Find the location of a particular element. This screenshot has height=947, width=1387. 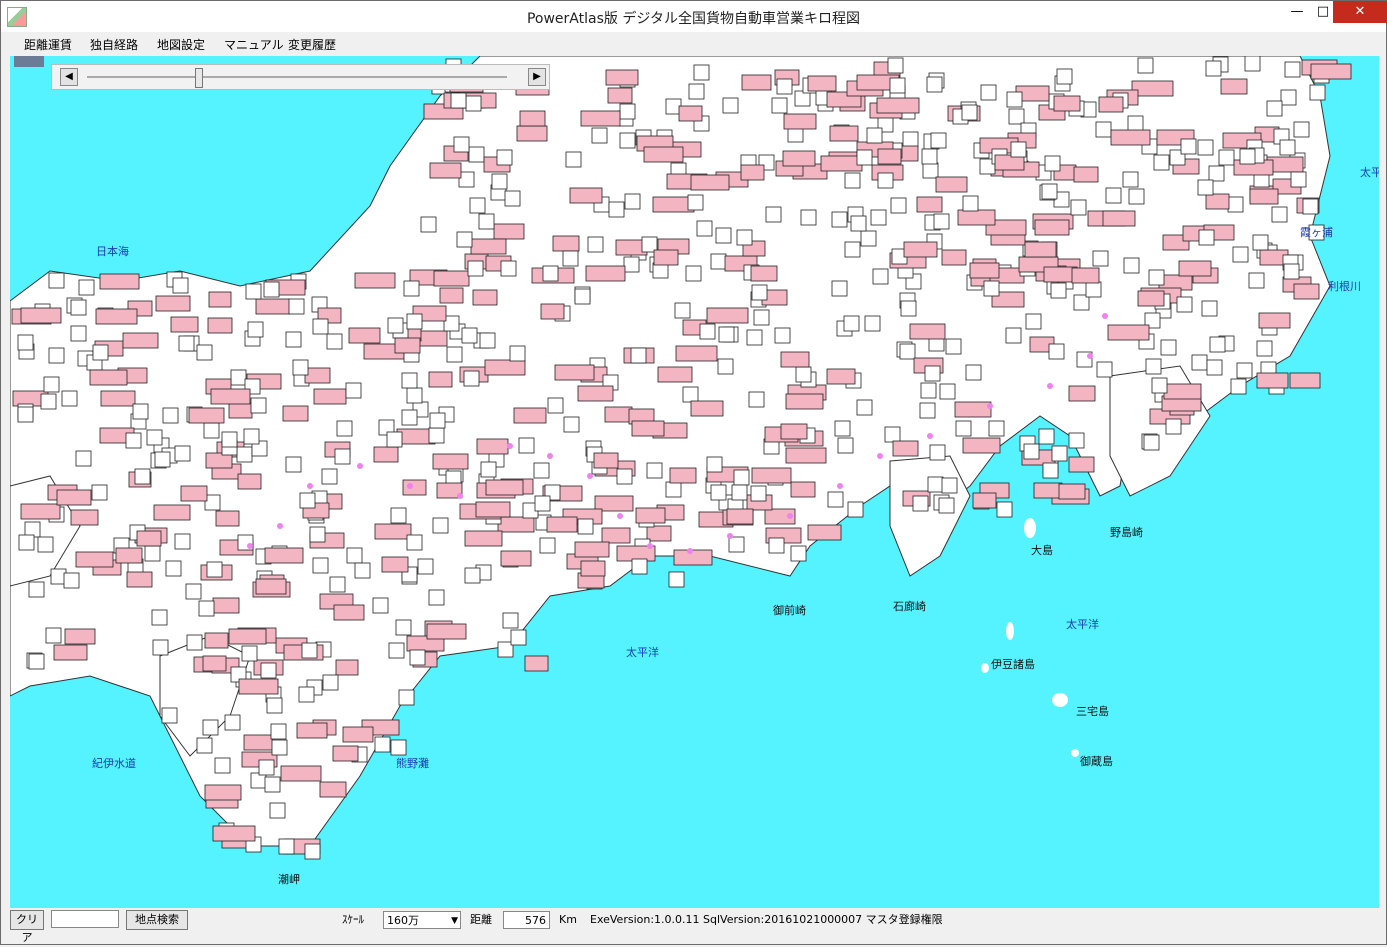

menu-item-distance-fare: 距離運賃 is located at coordinates (48, 44).